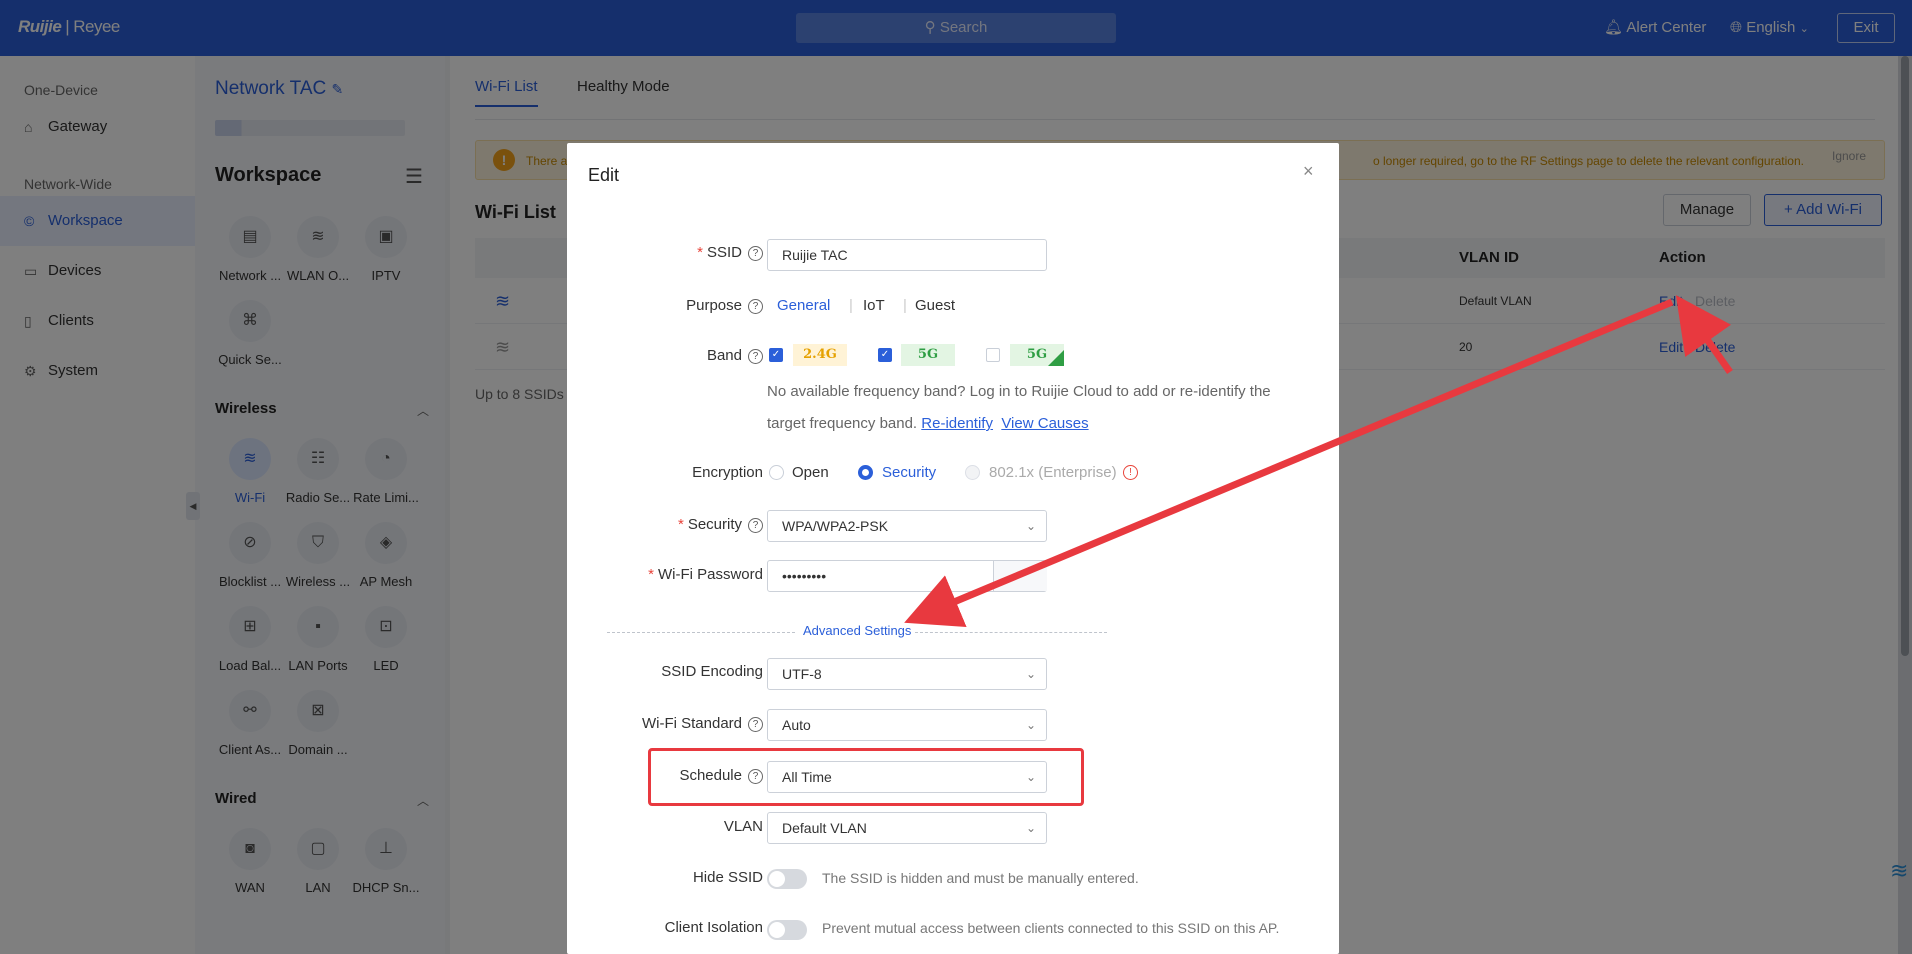 Image resolution: width=1912 pixels, height=954 pixels. I want to click on wifi-standard-value: Auto, so click(796, 725).